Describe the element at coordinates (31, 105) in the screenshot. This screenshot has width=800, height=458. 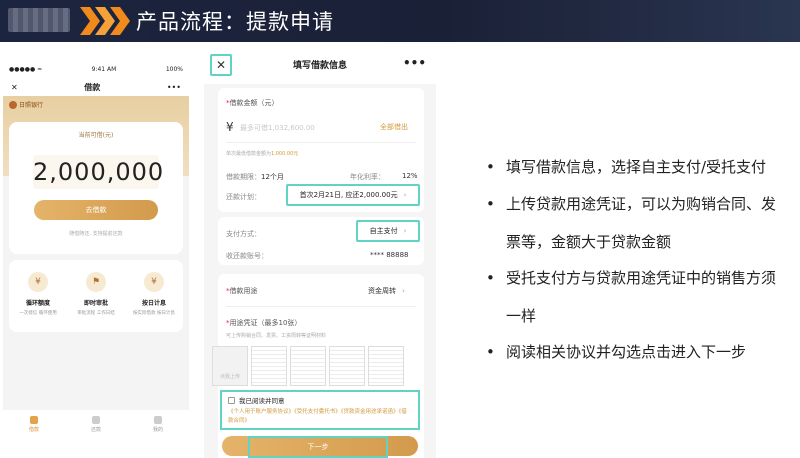
I see `bank-name: 日照银行` at that location.